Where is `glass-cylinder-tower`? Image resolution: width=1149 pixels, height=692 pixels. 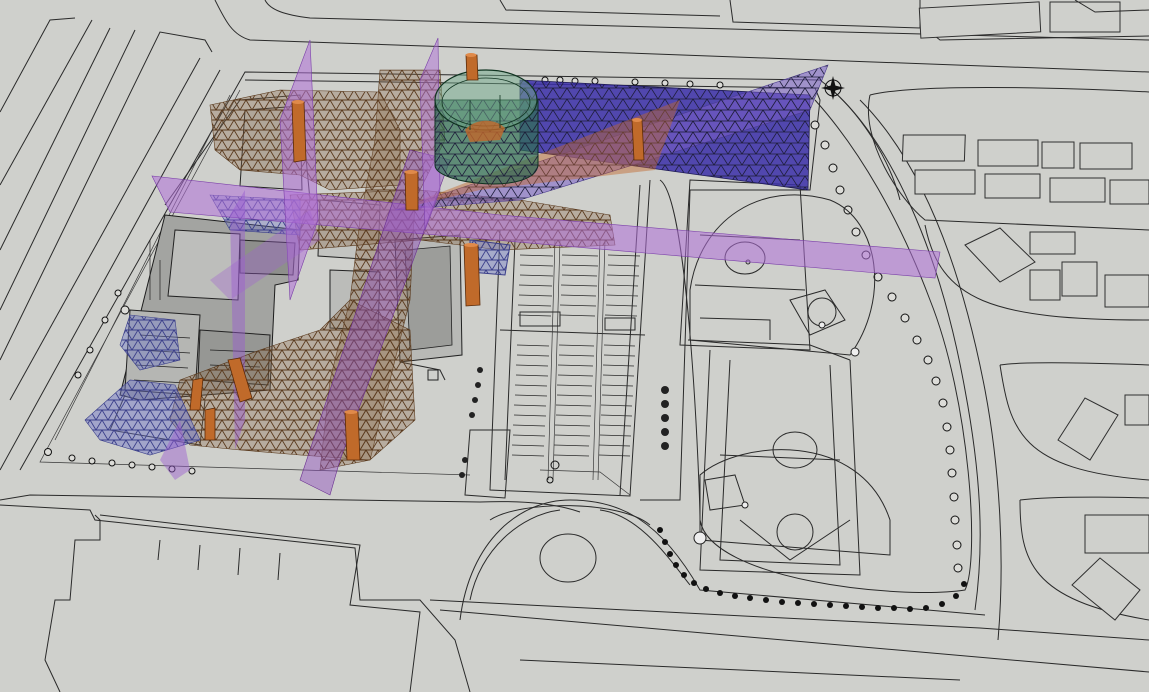 glass-cylinder-tower is located at coordinates (486, 127).